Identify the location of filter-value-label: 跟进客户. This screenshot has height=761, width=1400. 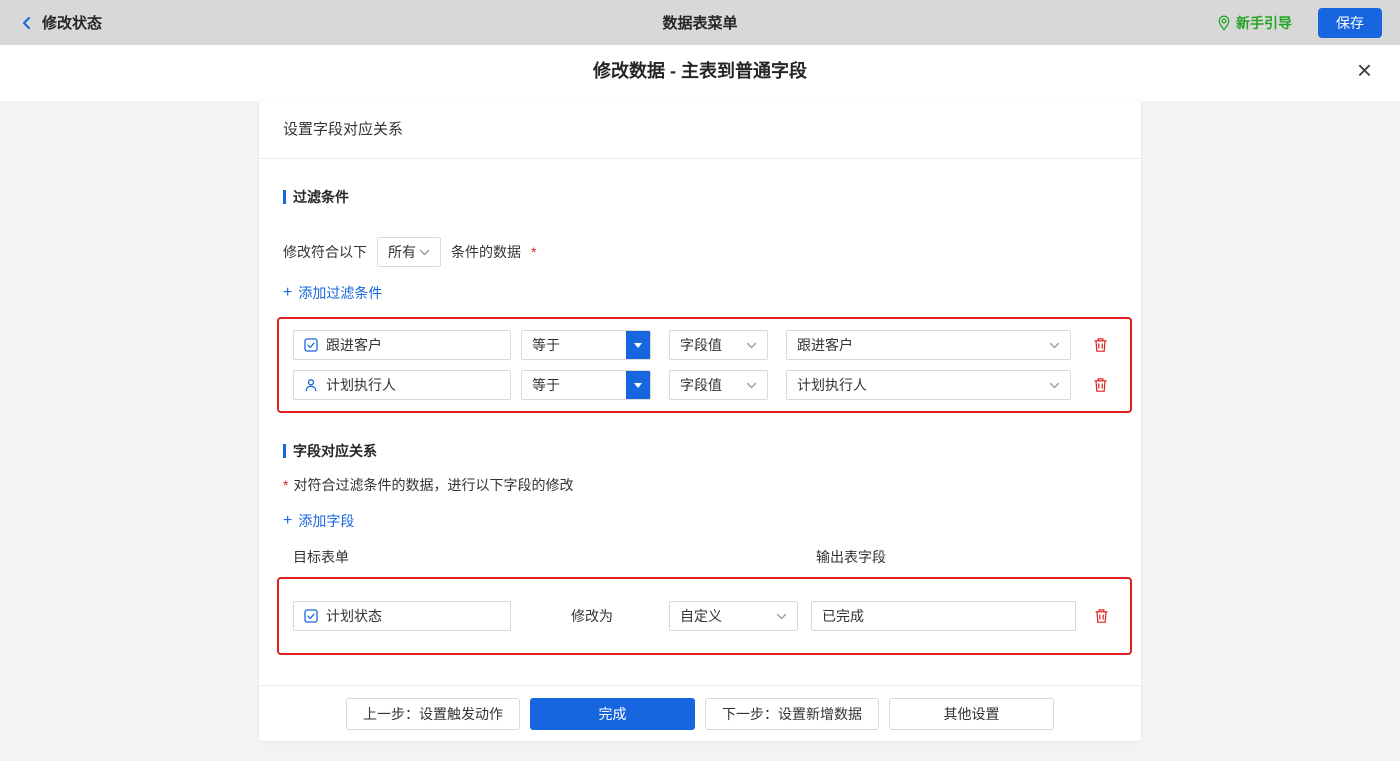
(825, 345).